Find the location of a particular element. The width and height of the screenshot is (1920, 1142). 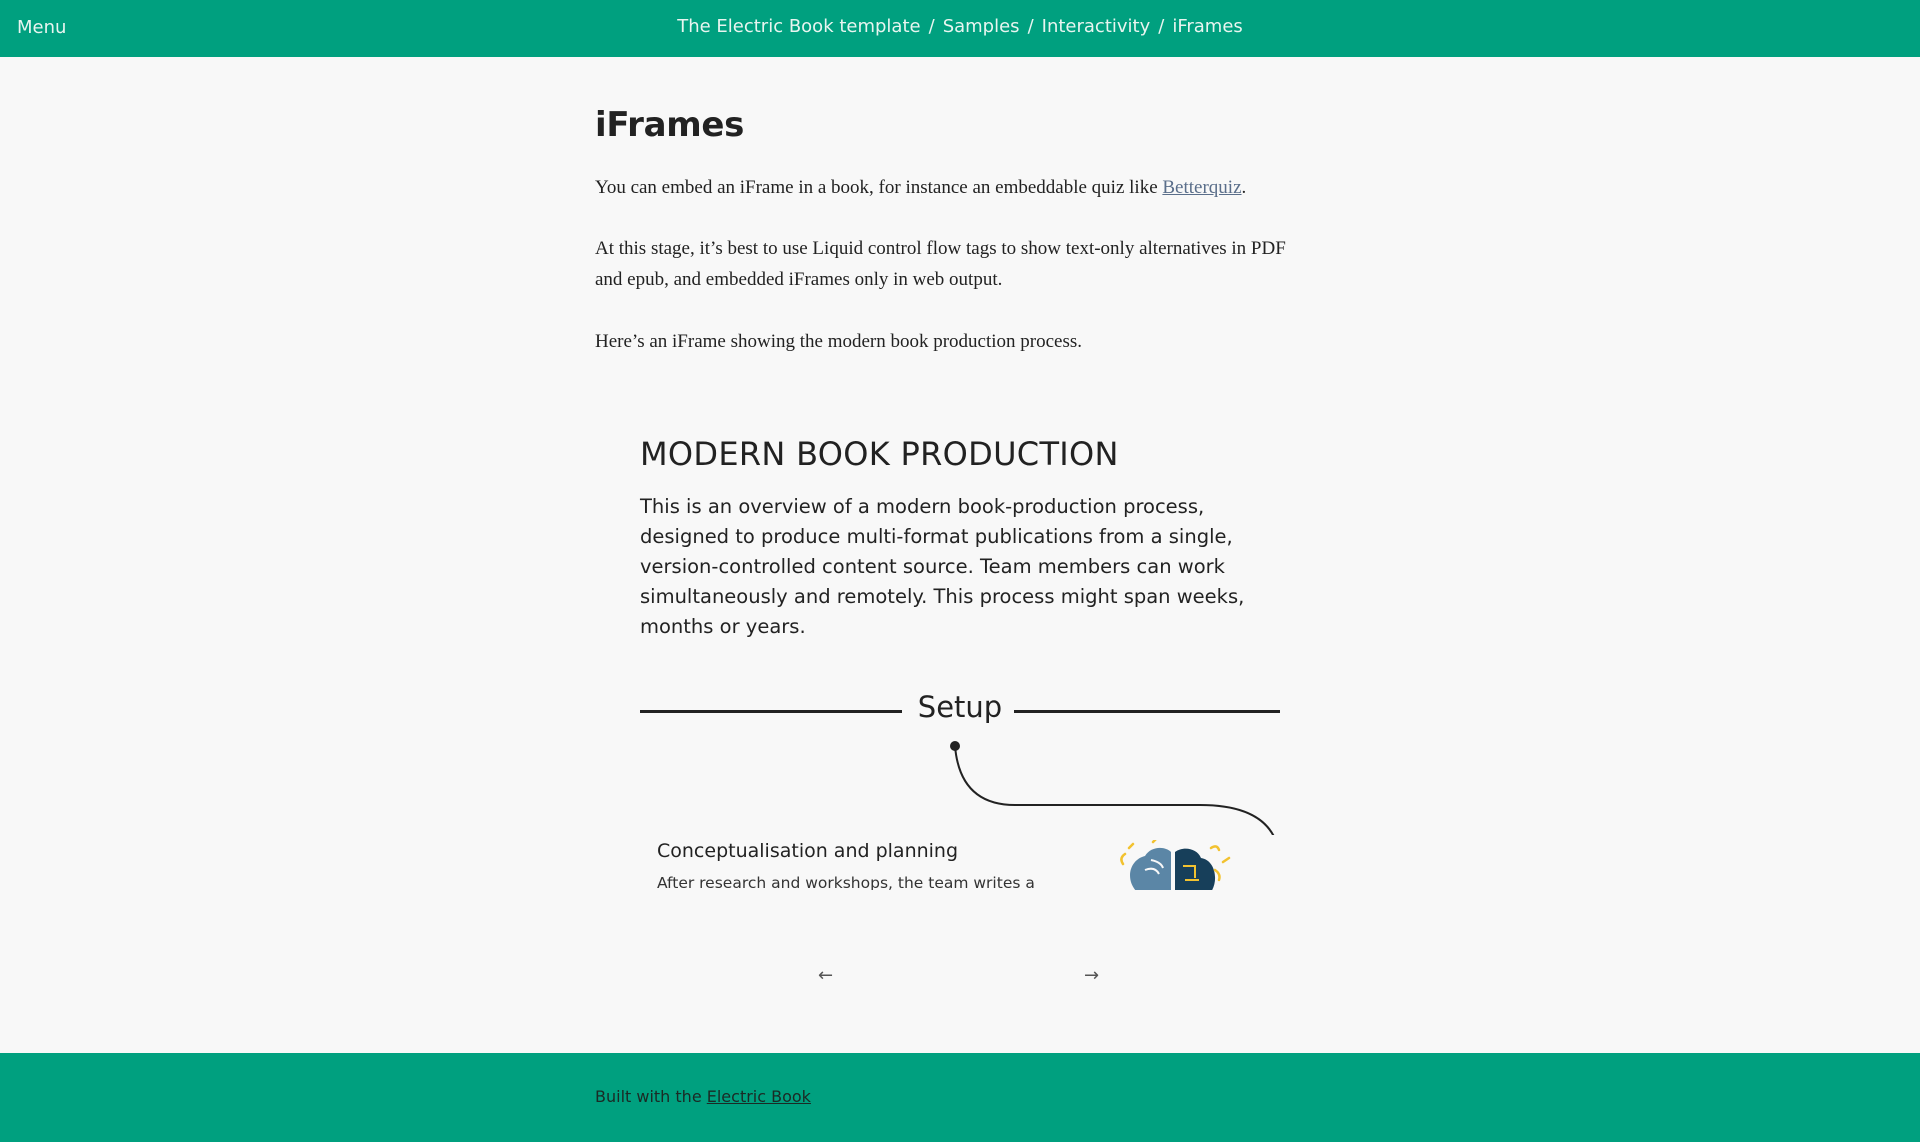

breadcrumb-home: The Electric Book template is located at coordinates (798, 26).